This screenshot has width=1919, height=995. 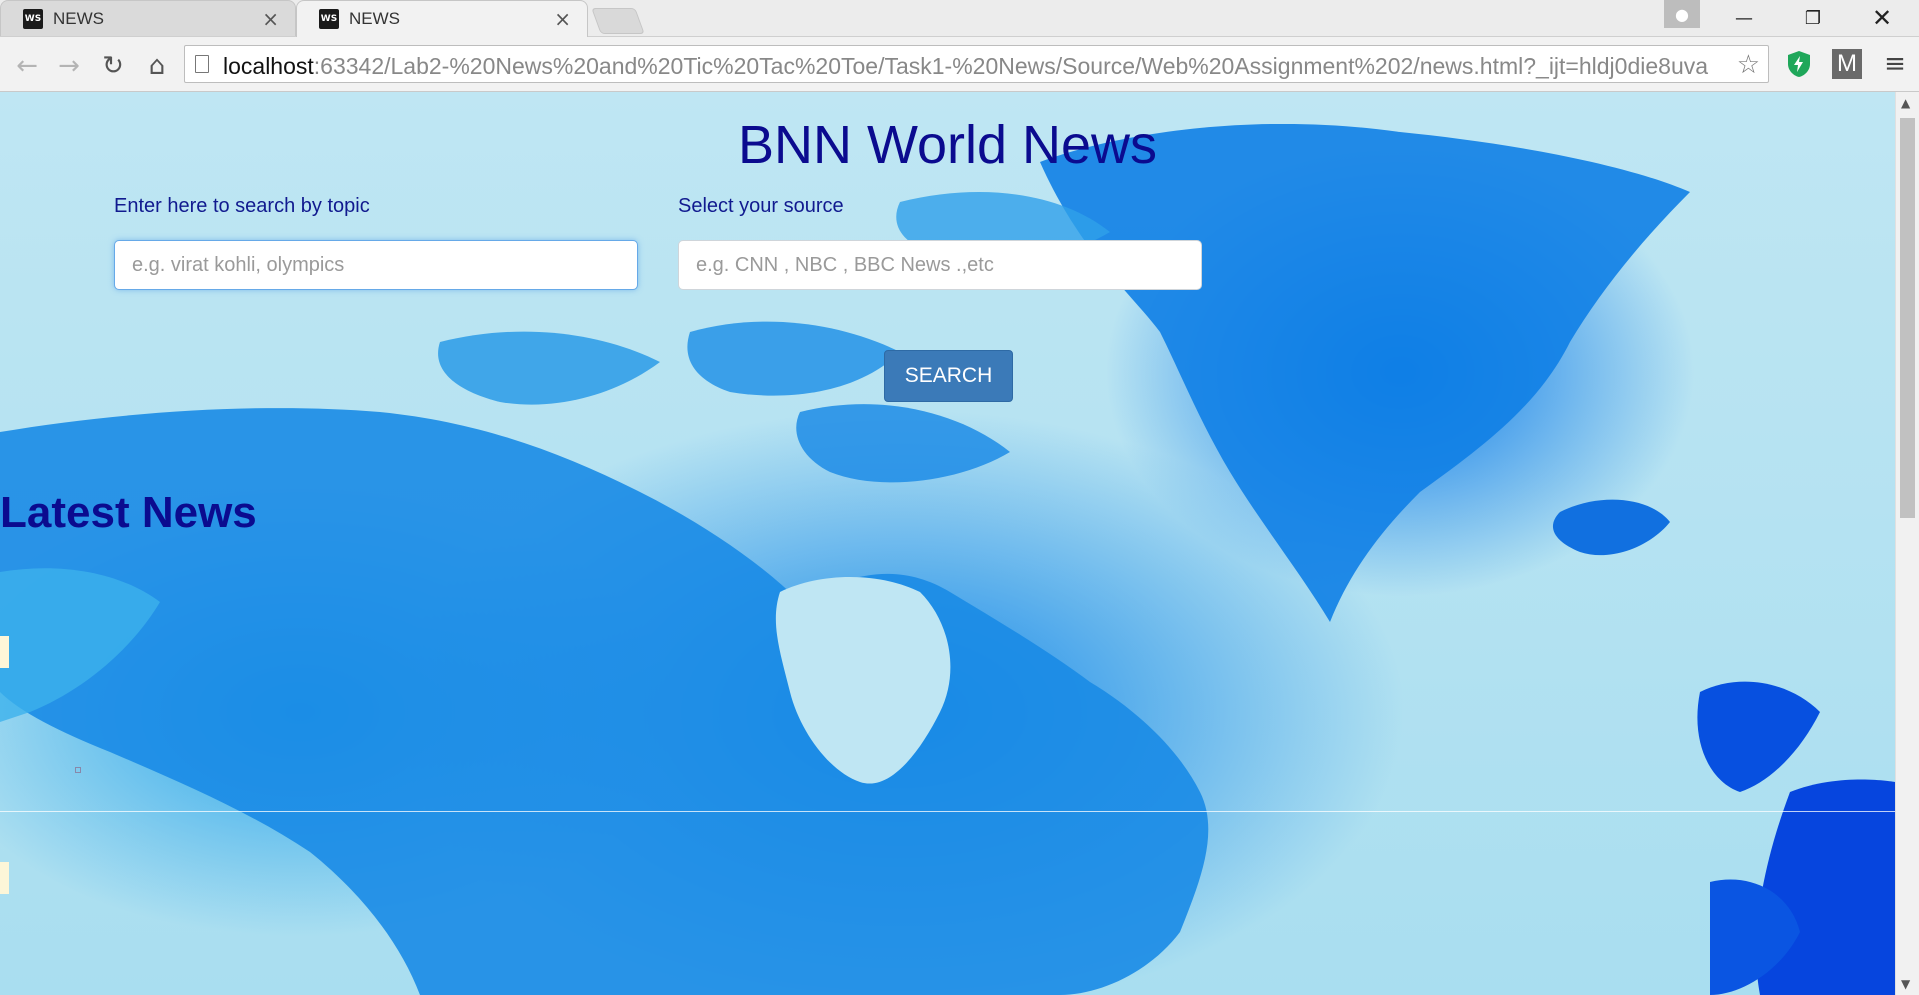 I want to click on tab-news-2: WS NEWS ×, so click(x=442, y=18).